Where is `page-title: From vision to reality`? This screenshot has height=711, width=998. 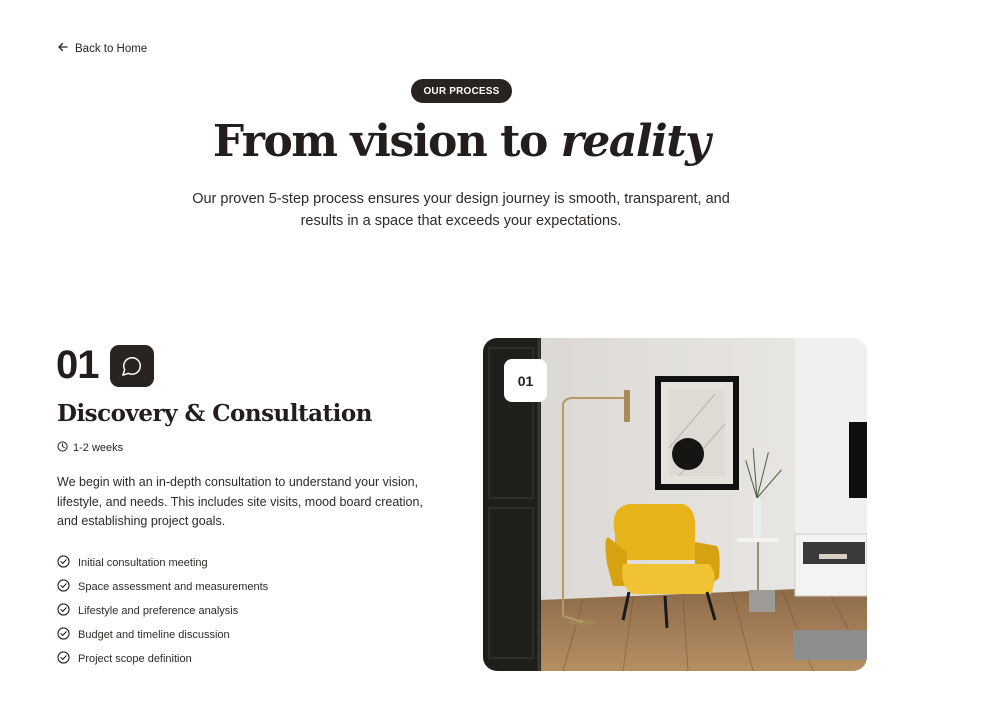 page-title: From vision to reality is located at coordinates (461, 141).